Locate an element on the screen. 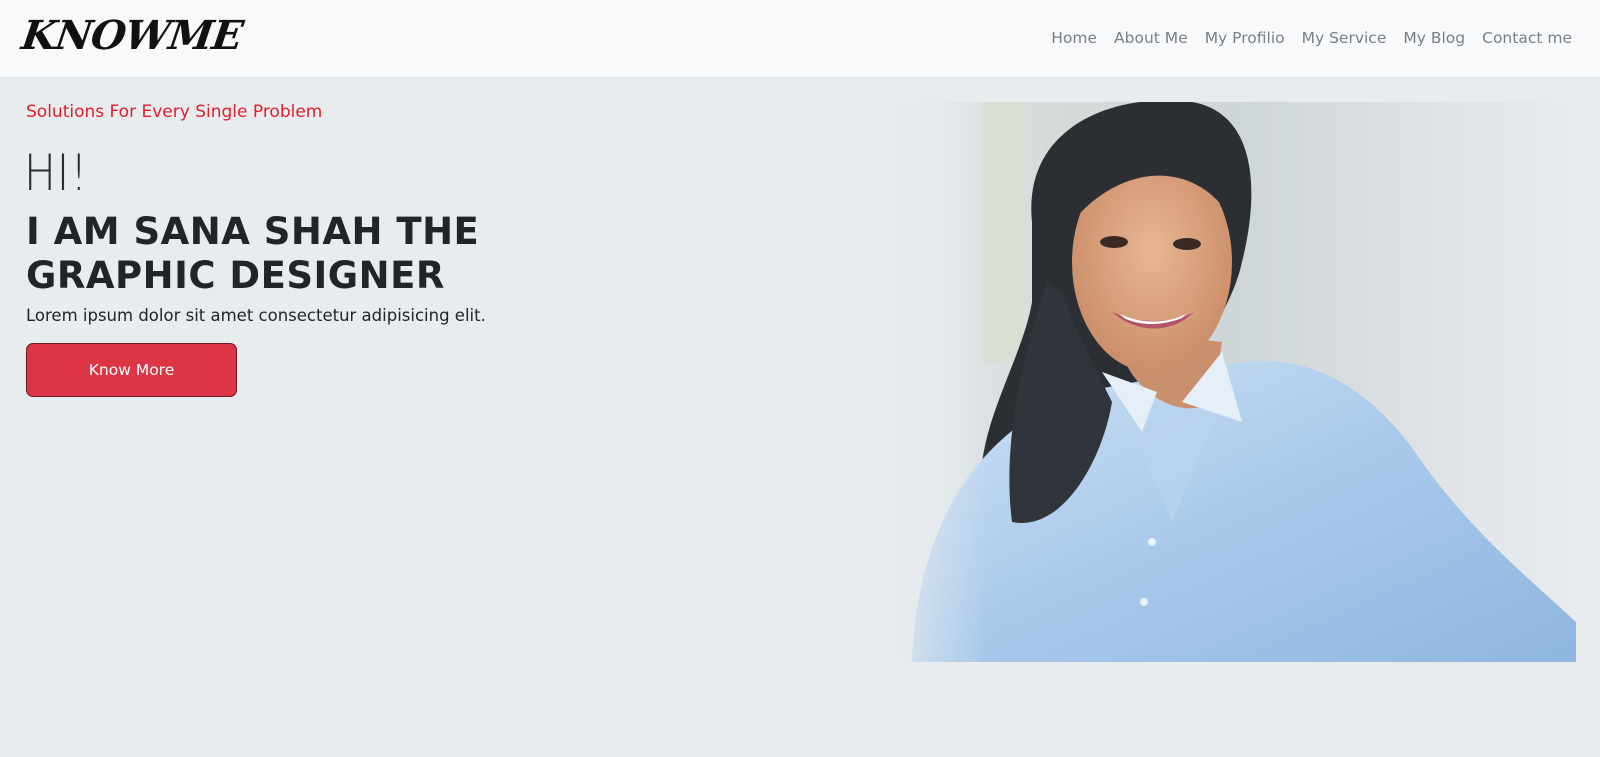 The height and width of the screenshot is (757, 1600). know-more-button: Know More is located at coordinates (131, 370).